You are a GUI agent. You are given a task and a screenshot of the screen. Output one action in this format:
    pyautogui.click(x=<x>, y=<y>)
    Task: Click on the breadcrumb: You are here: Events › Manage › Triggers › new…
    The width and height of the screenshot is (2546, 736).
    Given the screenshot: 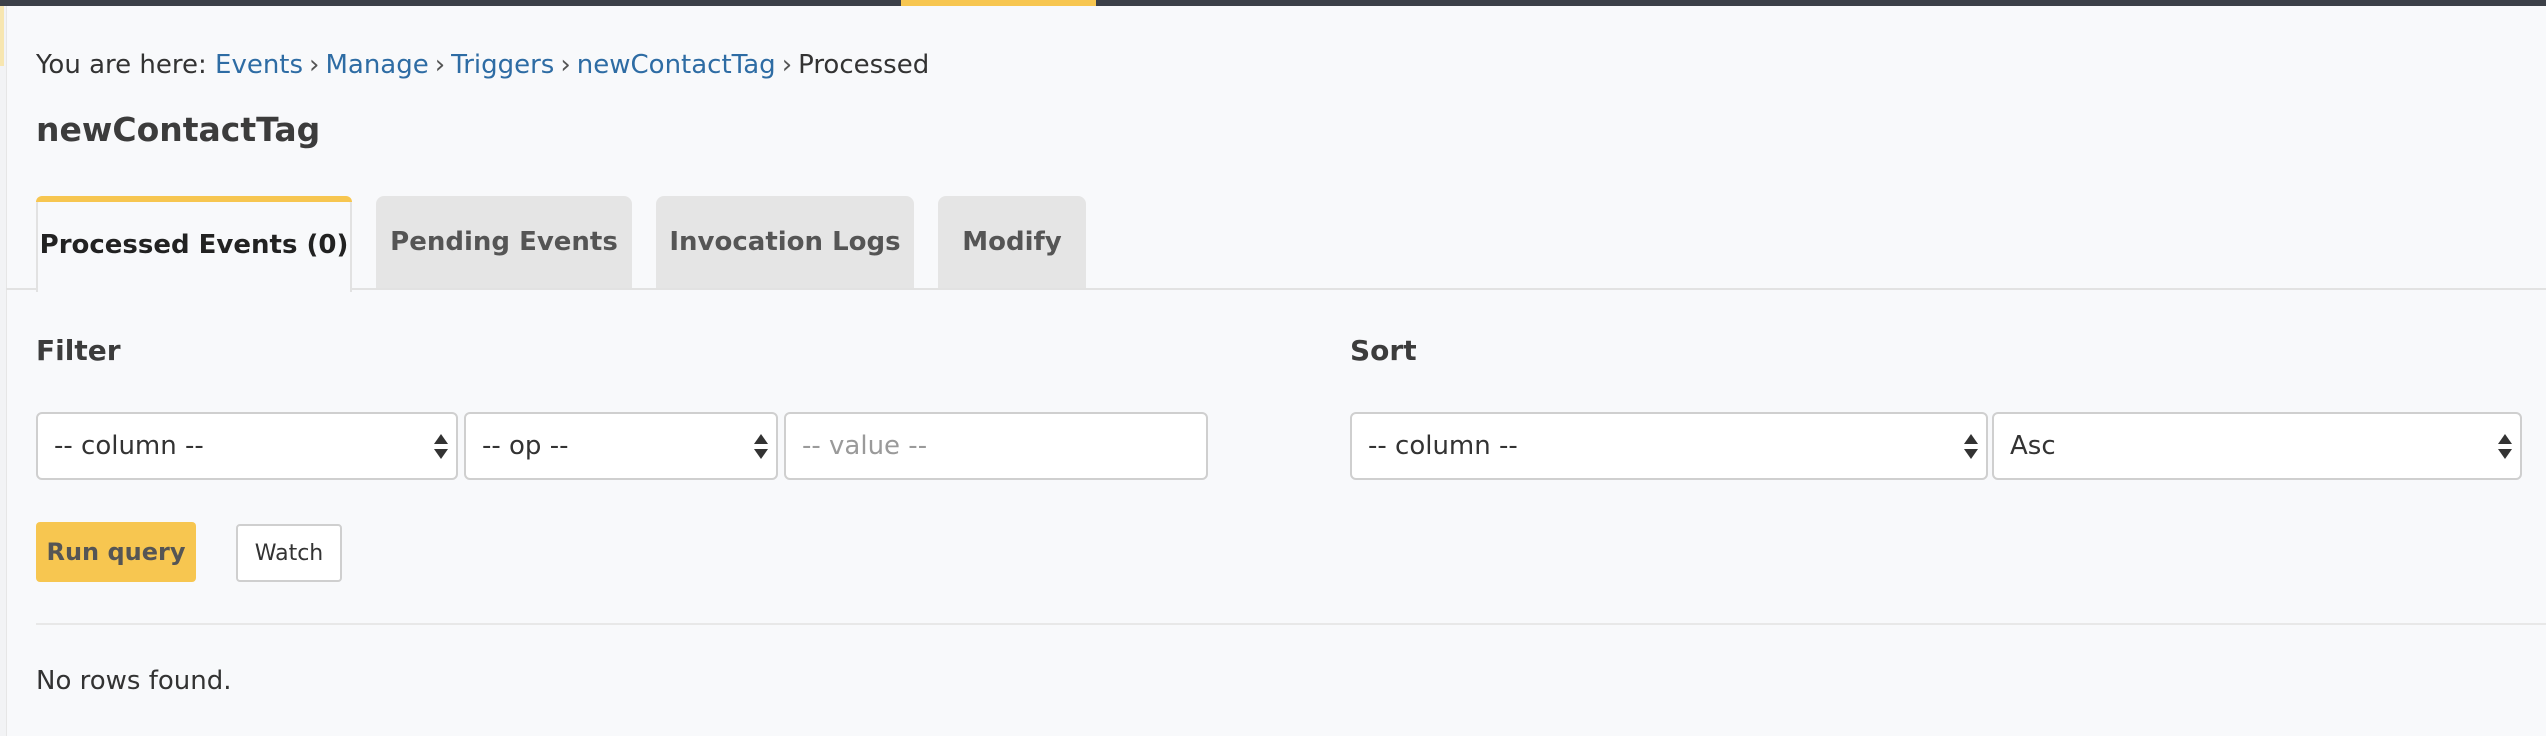 What is the action you would take?
    pyautogui.click(x=482, y=65)
    